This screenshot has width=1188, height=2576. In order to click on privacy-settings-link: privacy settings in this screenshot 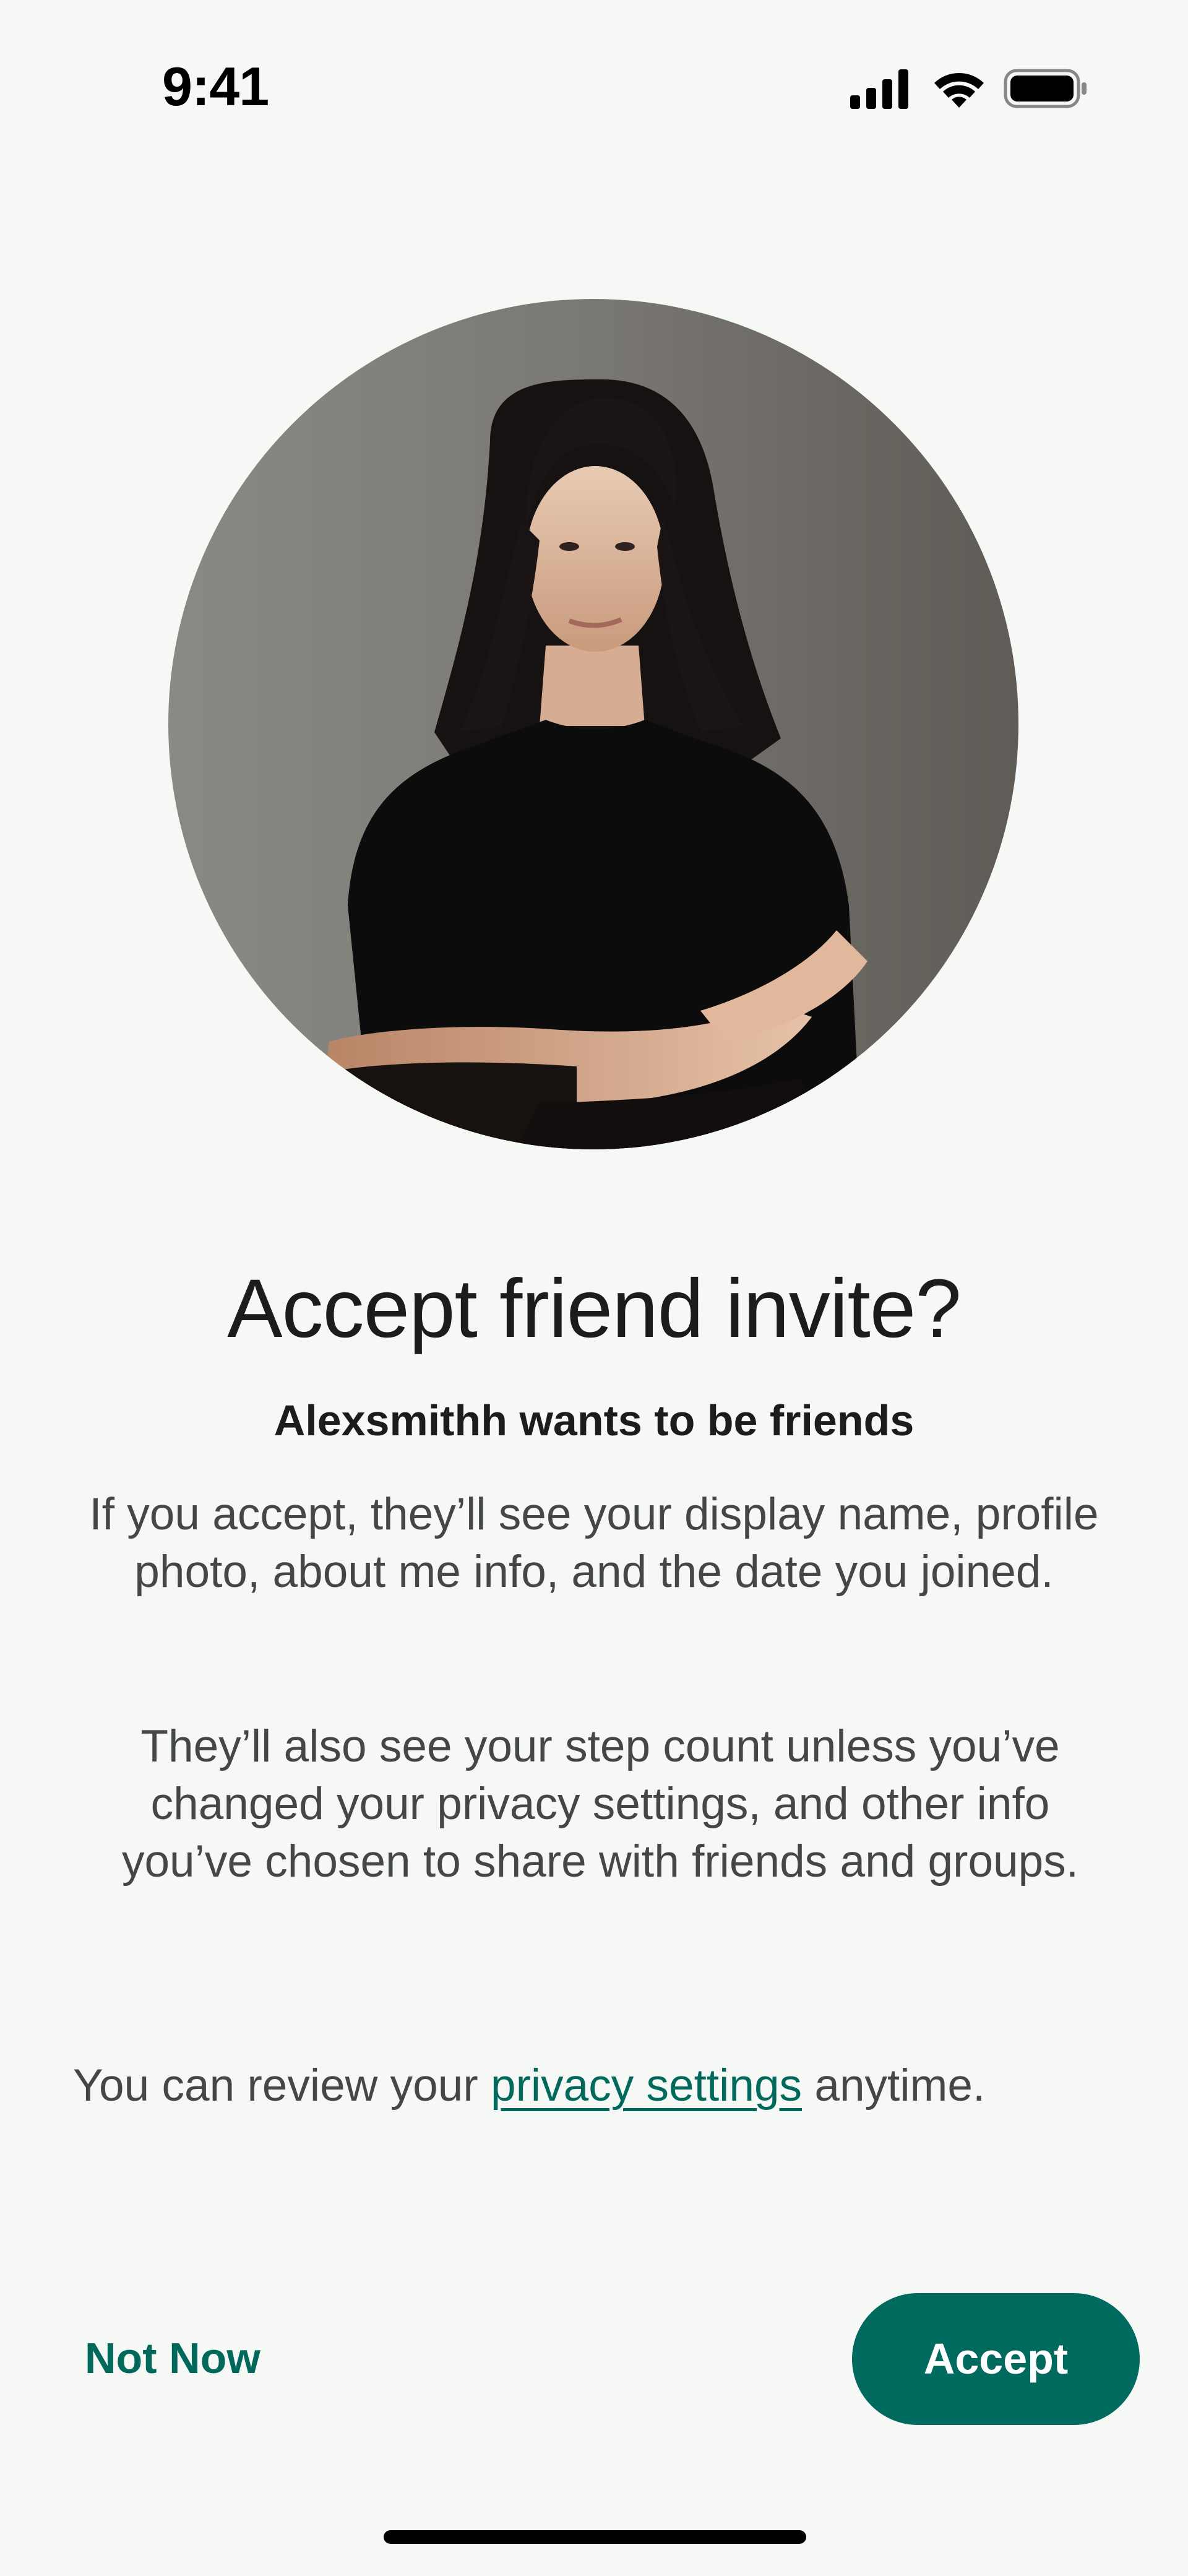, I will do `click(646, 2085)`.